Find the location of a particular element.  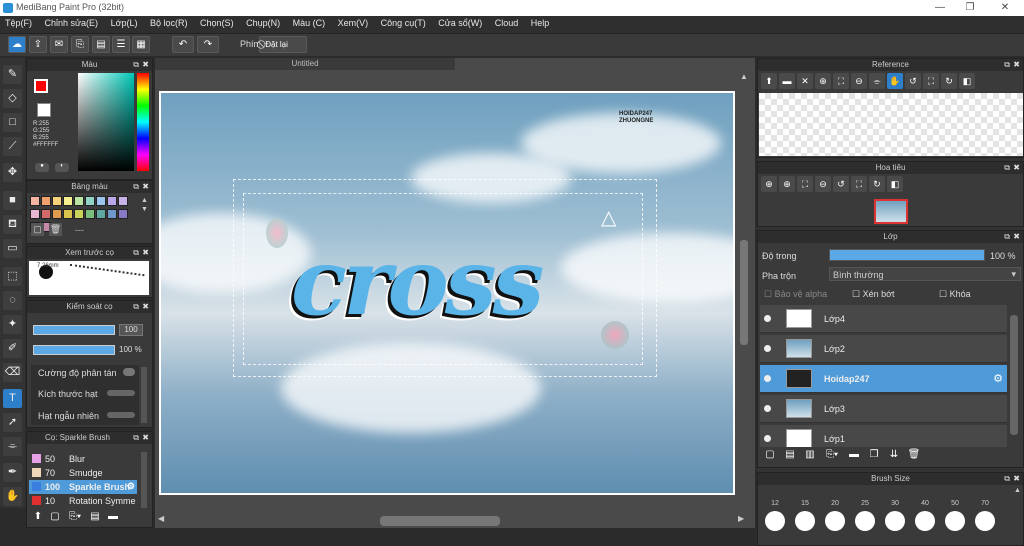

reset-button: ⃠ Đặt lại is located at coordinates (283, 44).